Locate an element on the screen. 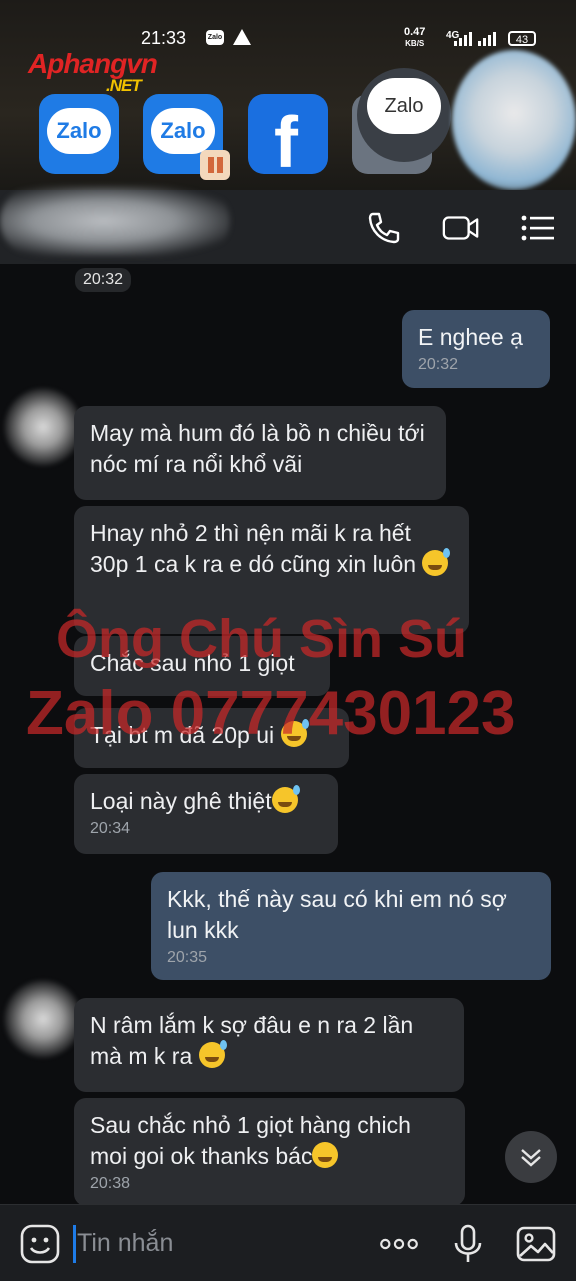 Image resolution: width=576 pixels, height=1281 pixels. logo-text: Aphangvn is located at coordinates (93, 63).